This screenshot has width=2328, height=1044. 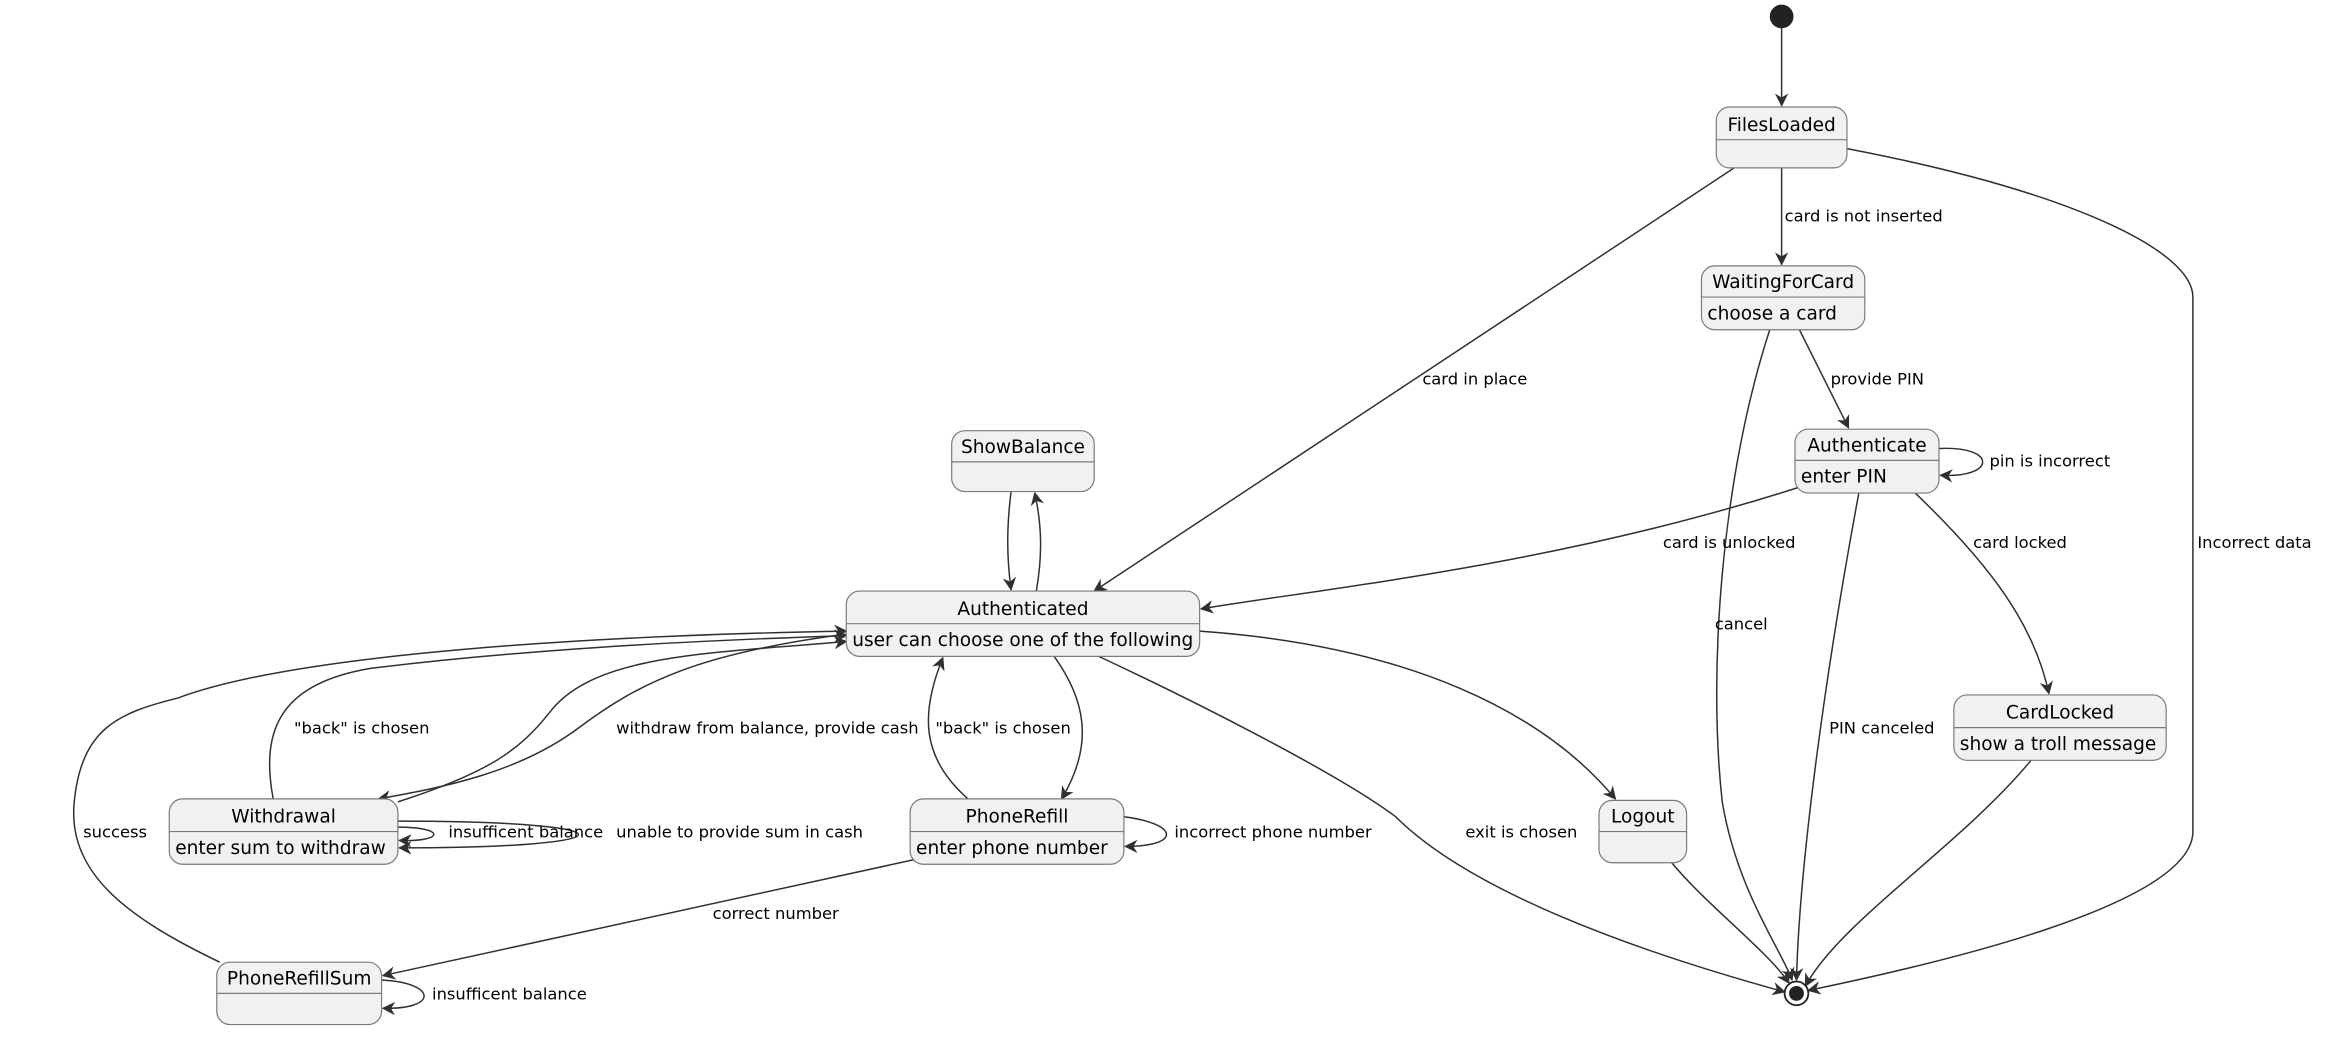 I want to click on transition-waitingforcard-to-end, so click(x=1755, y=655).